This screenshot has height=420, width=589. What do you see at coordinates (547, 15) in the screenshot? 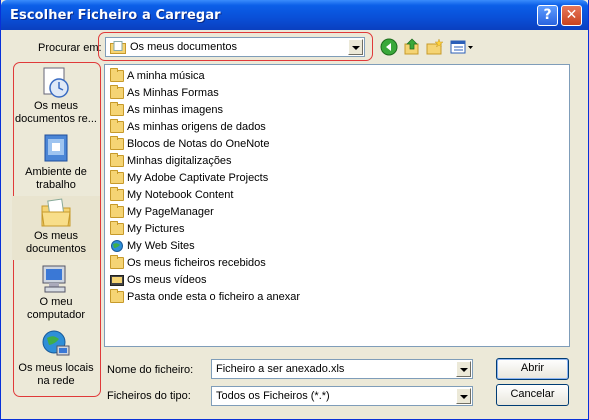
I see `help-button: ?` at bounding box center [547, 15].